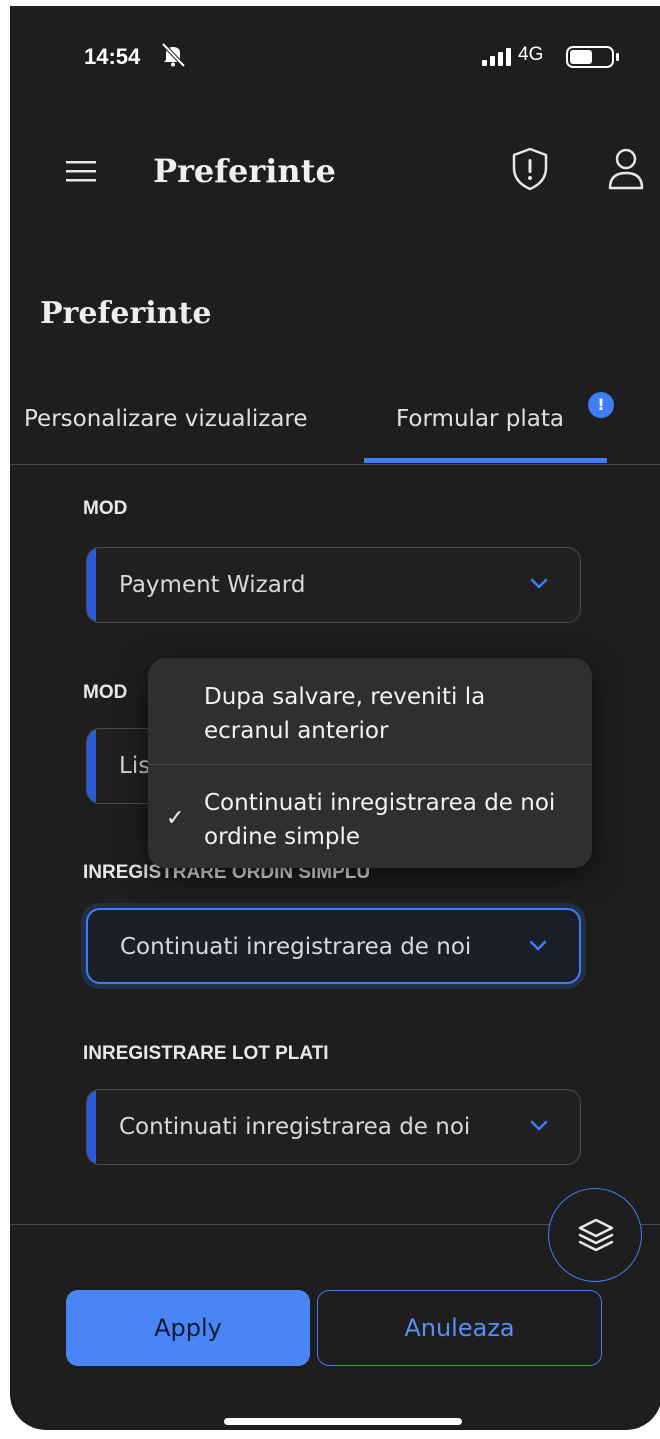 The image size is (660, 1439). Describe the element at coordinates (296, 947) in the screenshot. I see `inregistrare-ordin-select-value: Continuati inregistrarea de noi` at that location.